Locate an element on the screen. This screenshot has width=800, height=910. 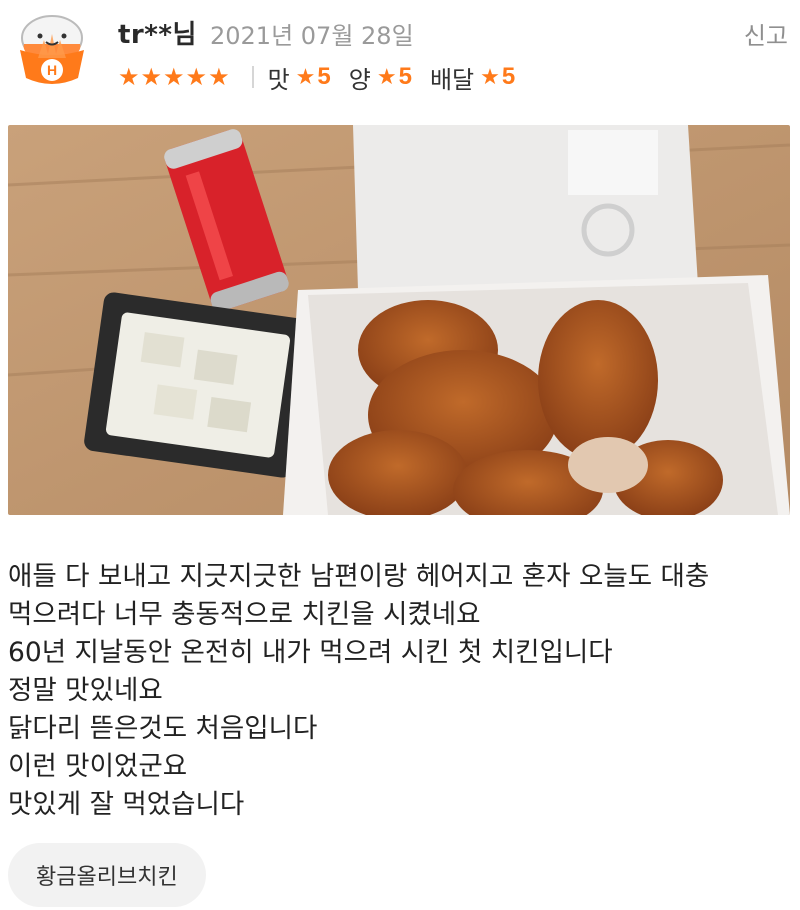
review-text-line: 이런 맛이었군요 is located at coordinates (98, 766).